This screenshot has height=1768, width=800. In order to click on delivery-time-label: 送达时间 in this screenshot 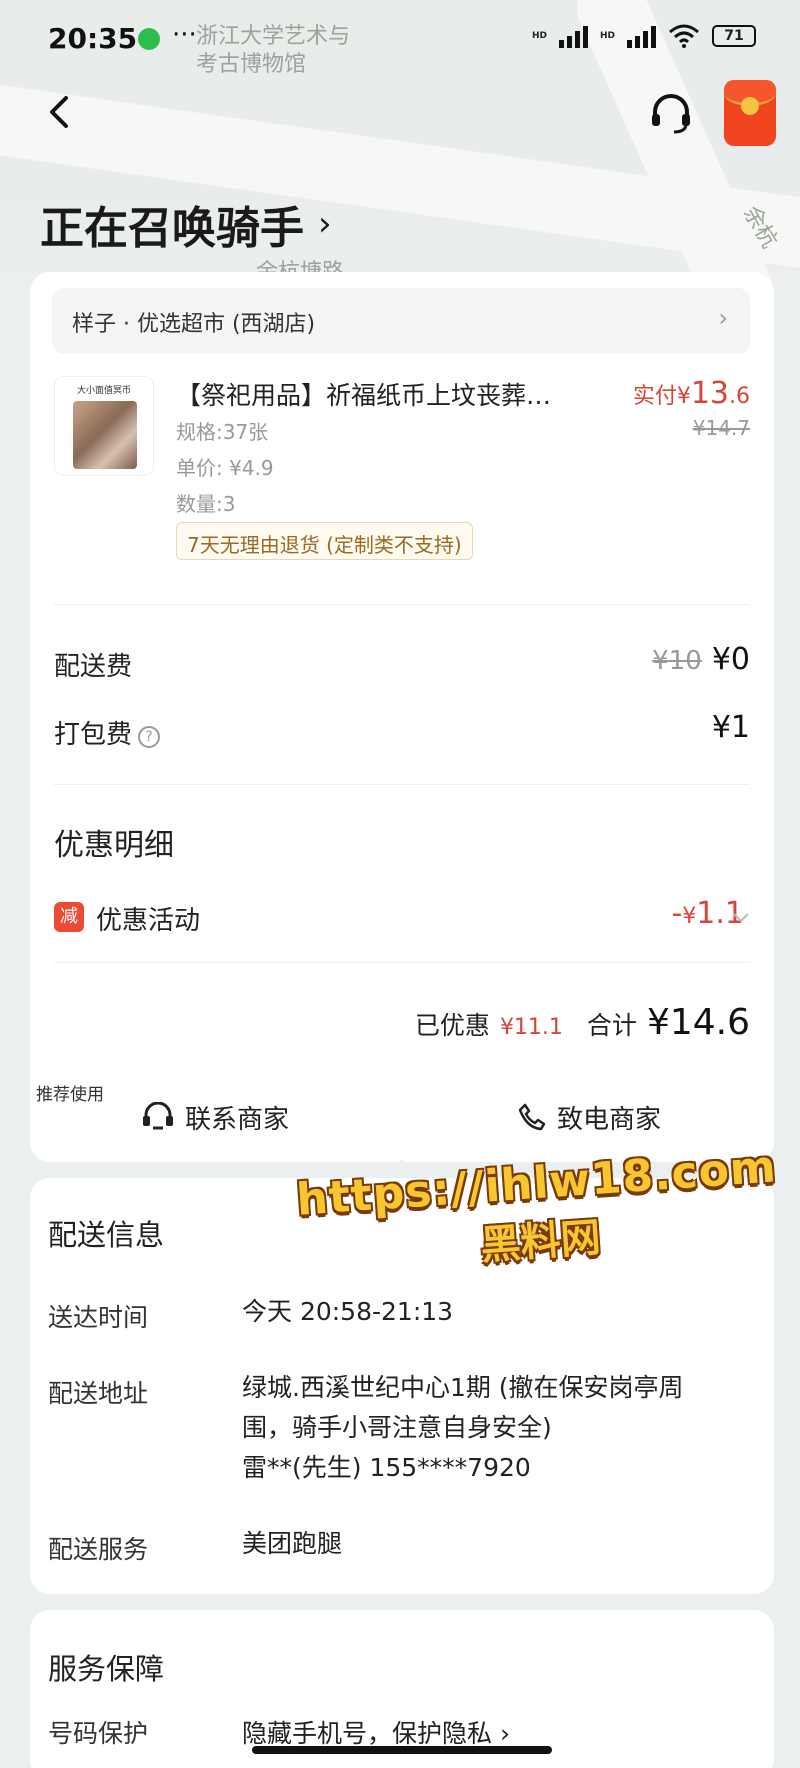, I will do `click(98, 1317)`.